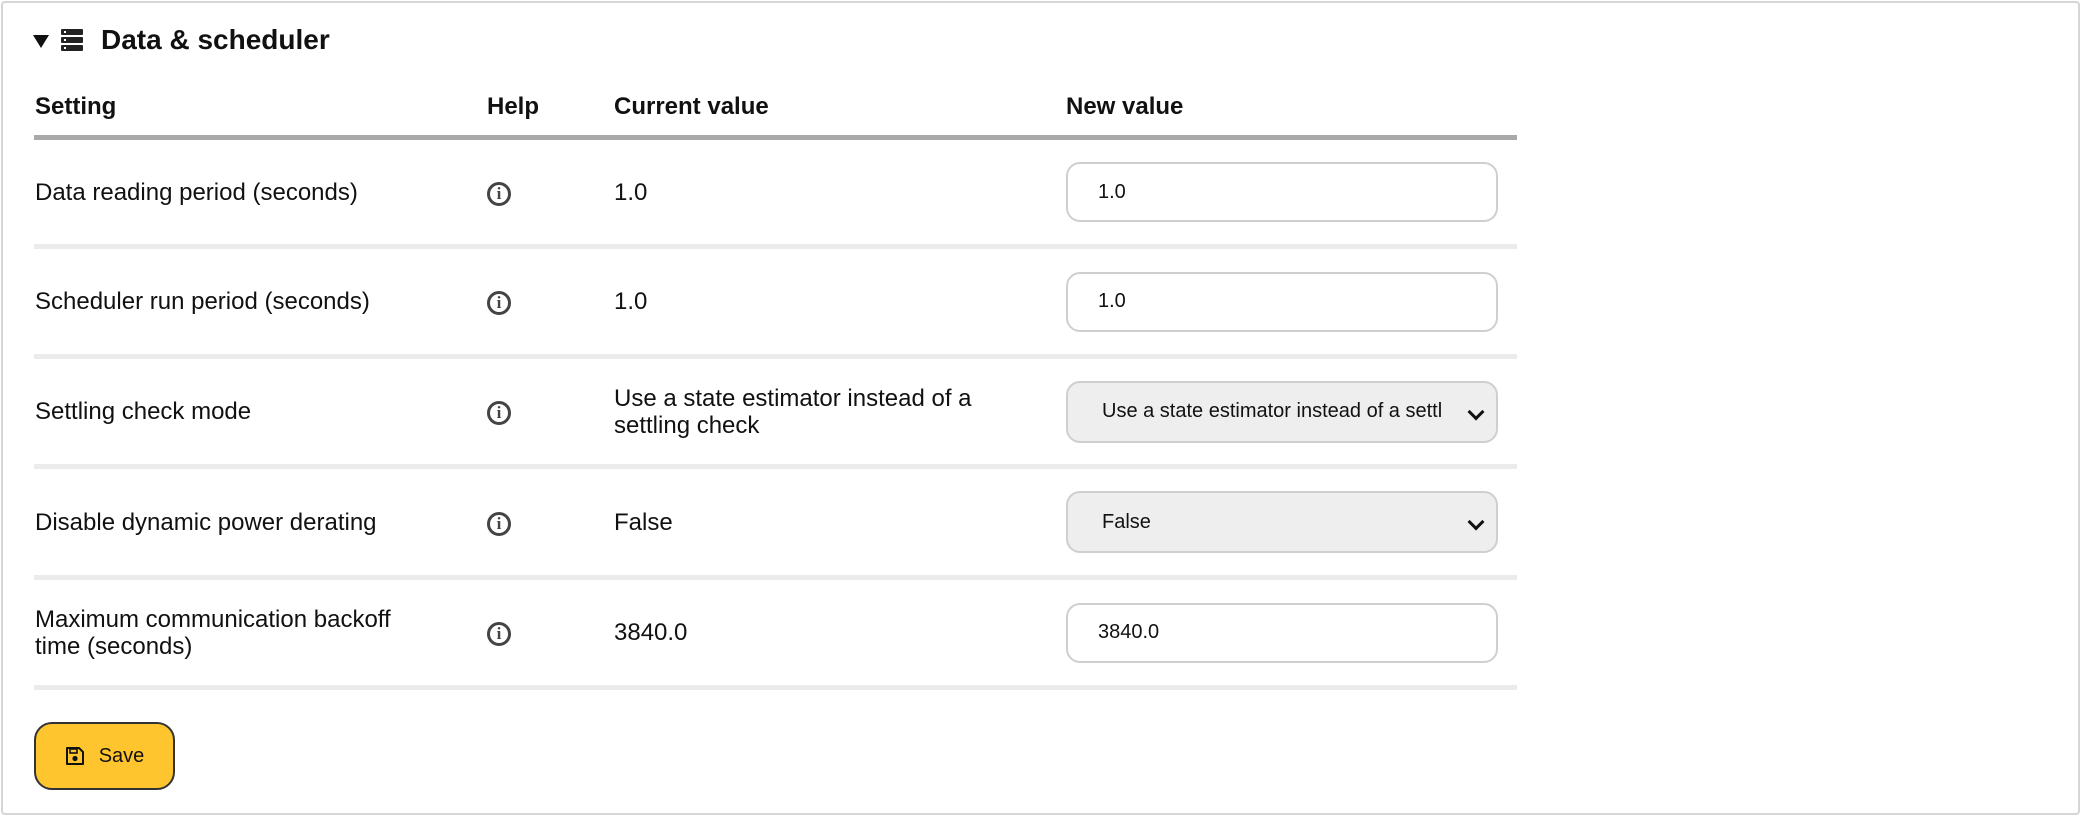  What do you see at coordinates (121, 755) in the screenshot?
I see `save-button-label: Save` at bounding box center [121, 755].